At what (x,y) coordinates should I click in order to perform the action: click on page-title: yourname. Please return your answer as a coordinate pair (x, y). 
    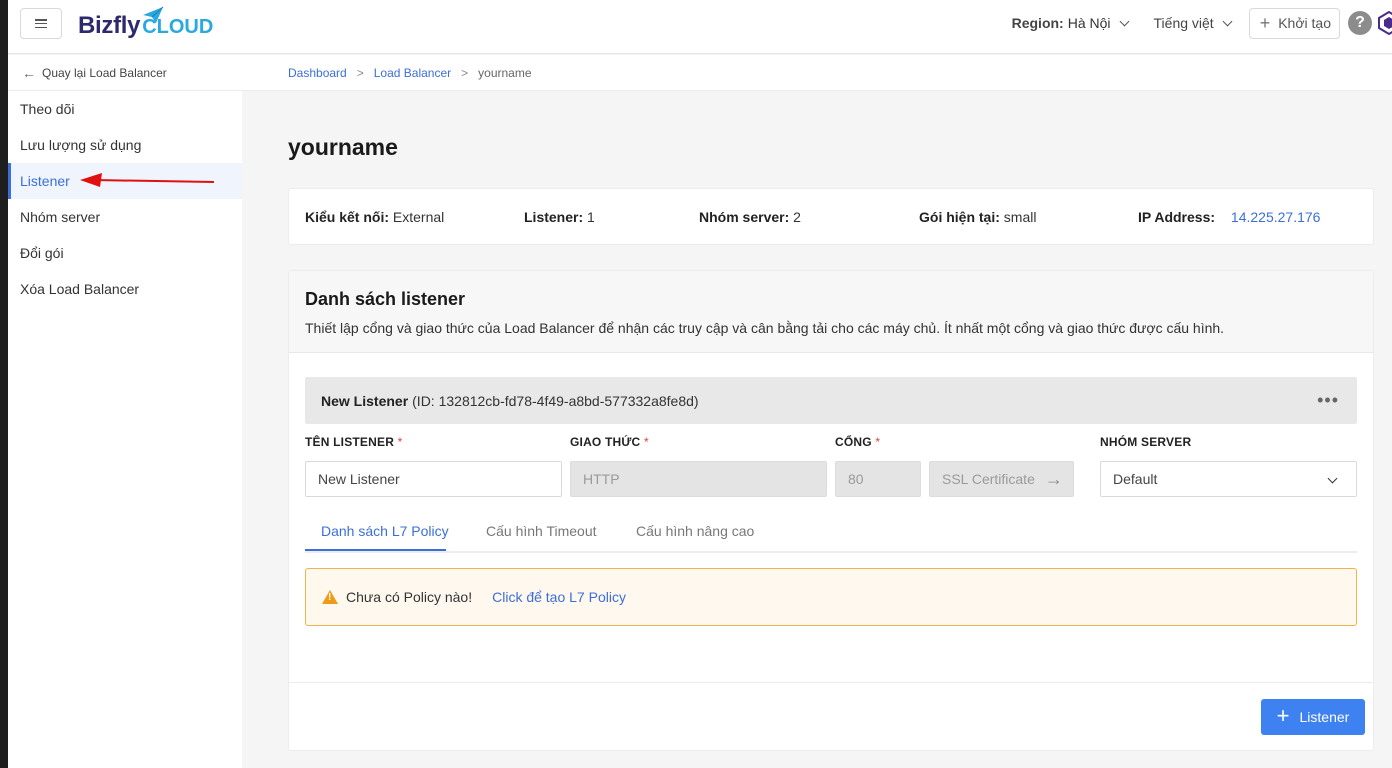
    Looking at the image, I should click on (343, 147).